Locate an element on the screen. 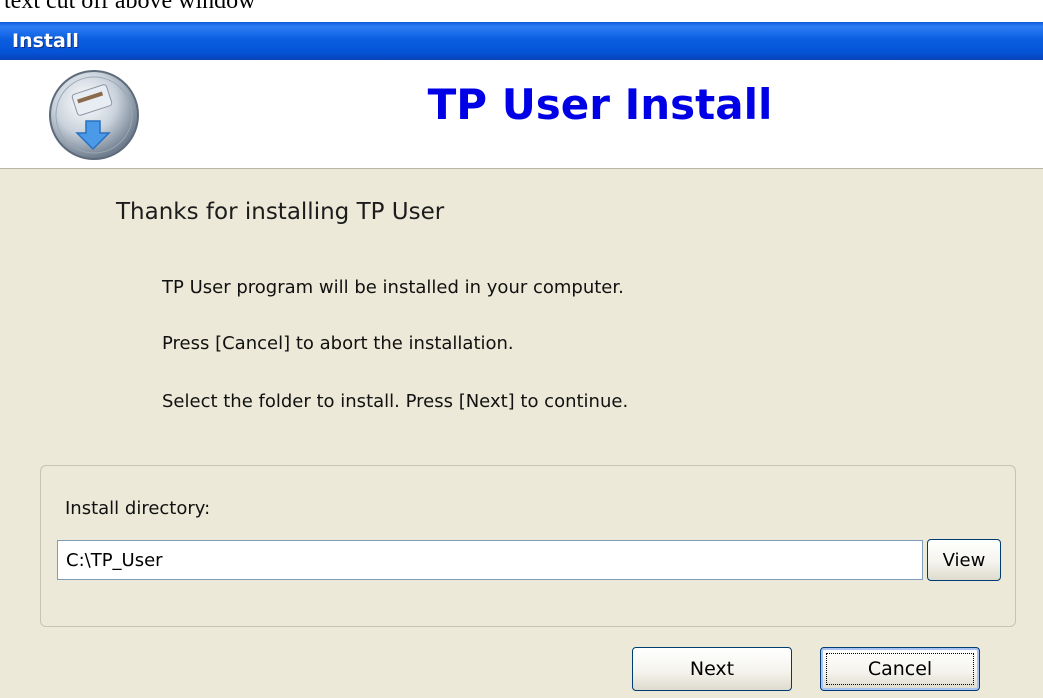  view-button: View is located at coordinates (964, 560).